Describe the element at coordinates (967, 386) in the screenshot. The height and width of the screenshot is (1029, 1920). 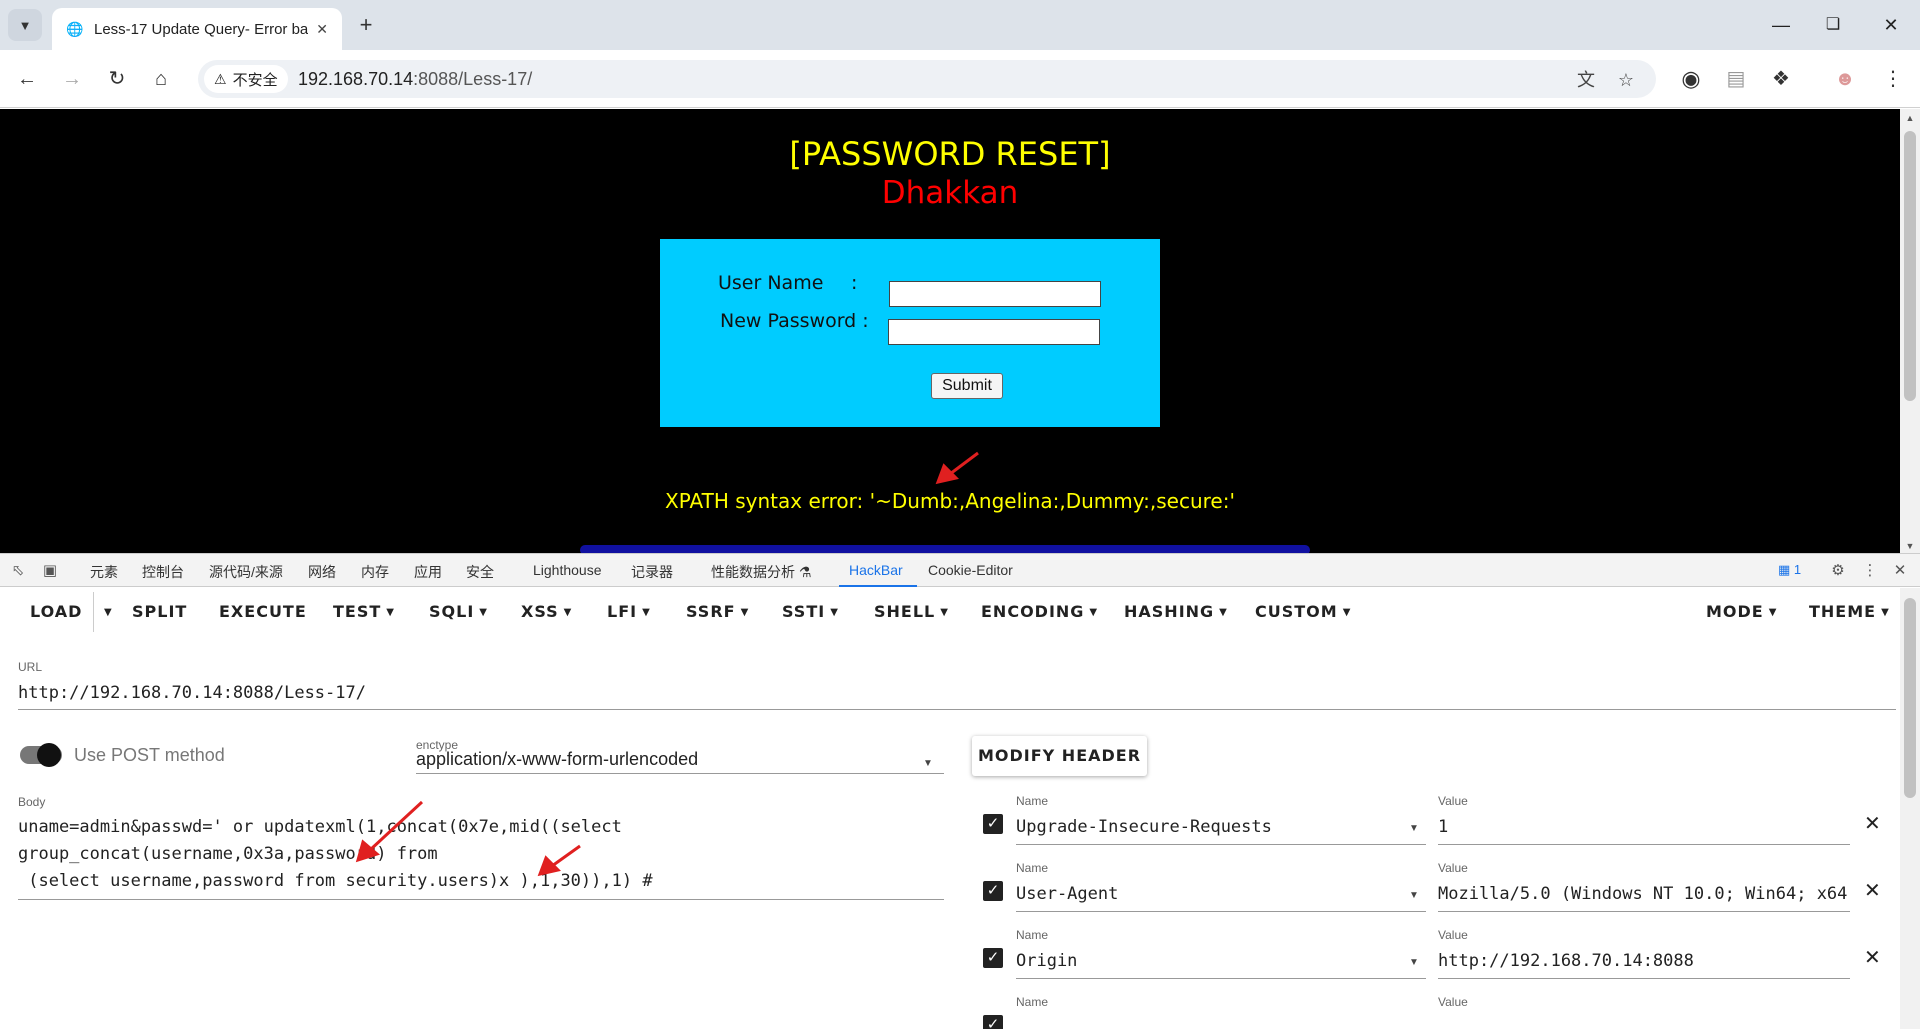
I see `submit-button: Submit` at that location.